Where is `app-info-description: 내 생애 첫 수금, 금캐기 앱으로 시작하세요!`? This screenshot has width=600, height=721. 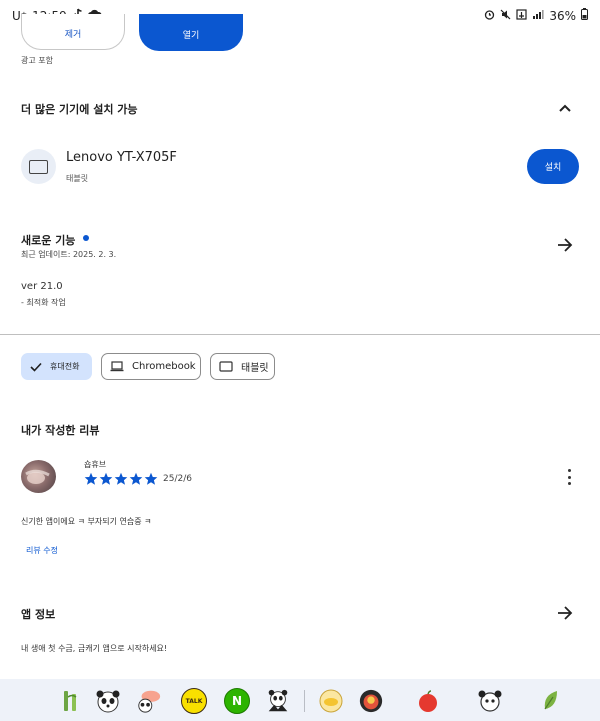 app-info-description: 내 생애 첫 수금, 금캐기 앱으로 시작하세요! is located at coordinates (94, 648).